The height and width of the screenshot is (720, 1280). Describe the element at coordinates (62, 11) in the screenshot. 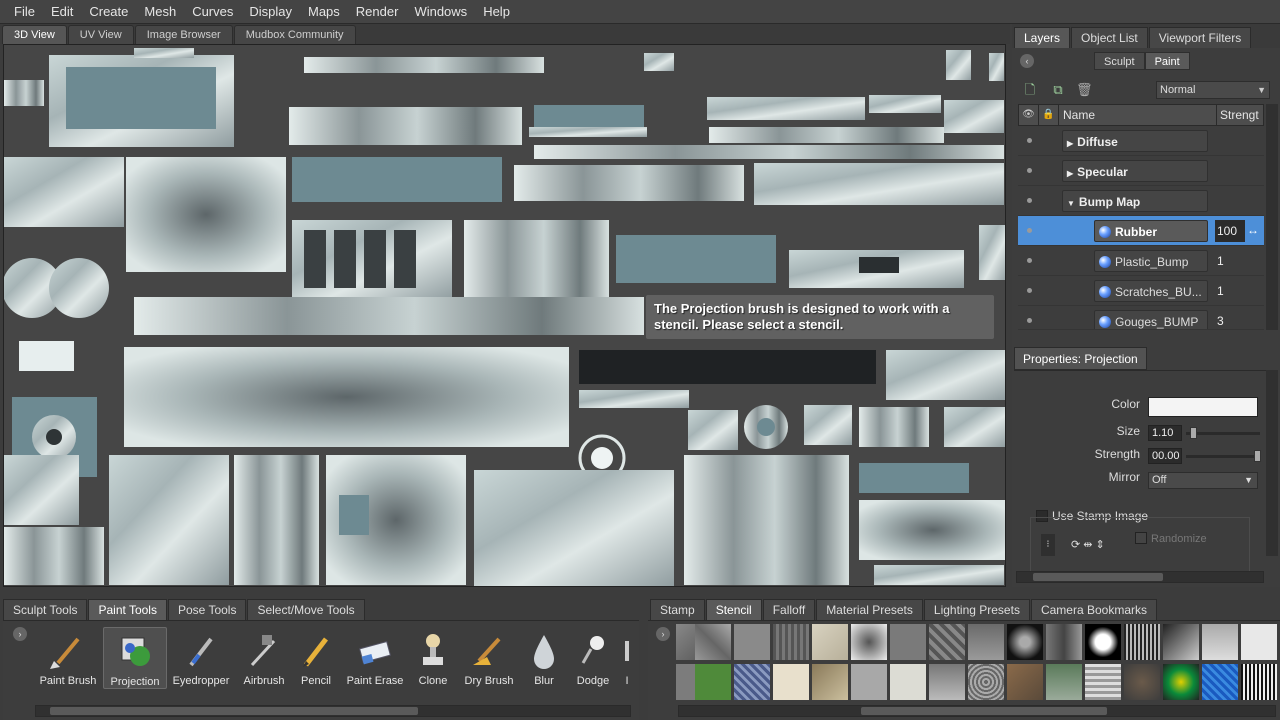

I see `menu-edit: Edit` at that location.